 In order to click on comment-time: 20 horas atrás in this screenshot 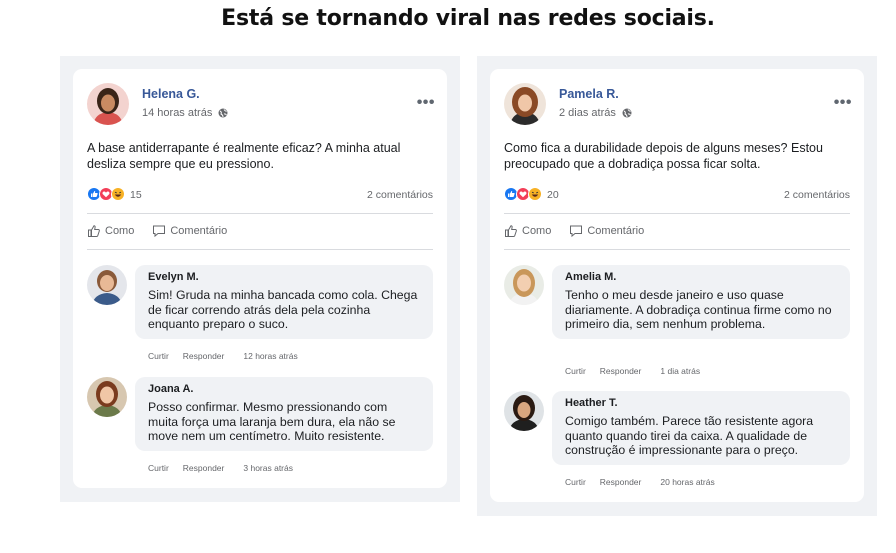, I will do `click(687, 482)`.